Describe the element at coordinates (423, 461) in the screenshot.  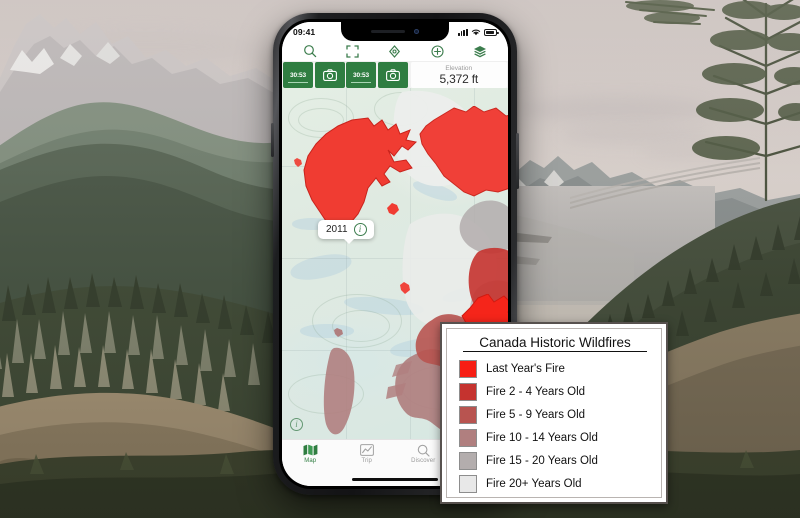
I see `tab-label: Discover` at that location.